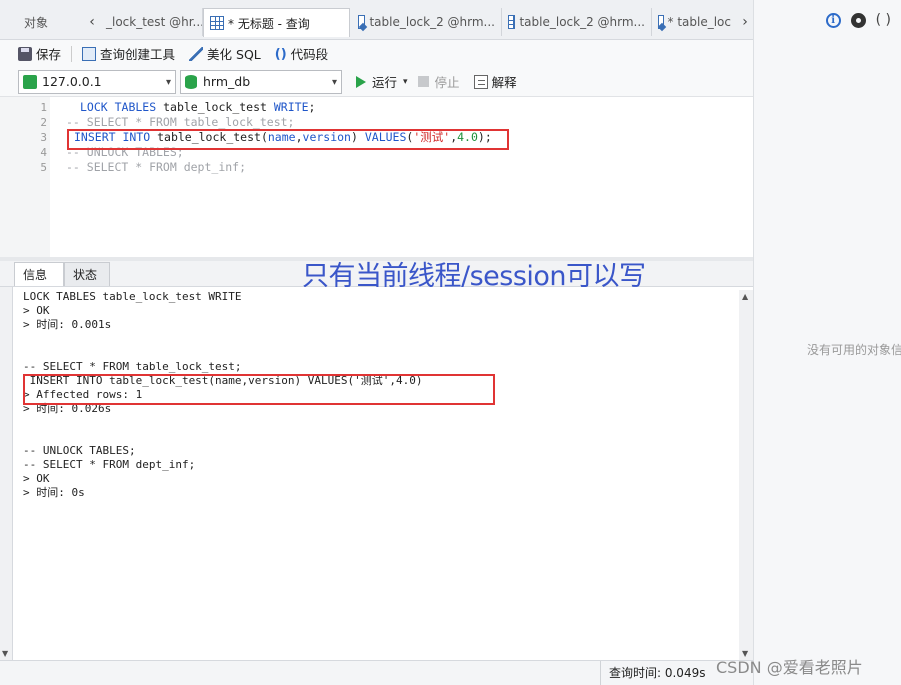  I want to click on tab-status-label: 状态, so click(85, 275).